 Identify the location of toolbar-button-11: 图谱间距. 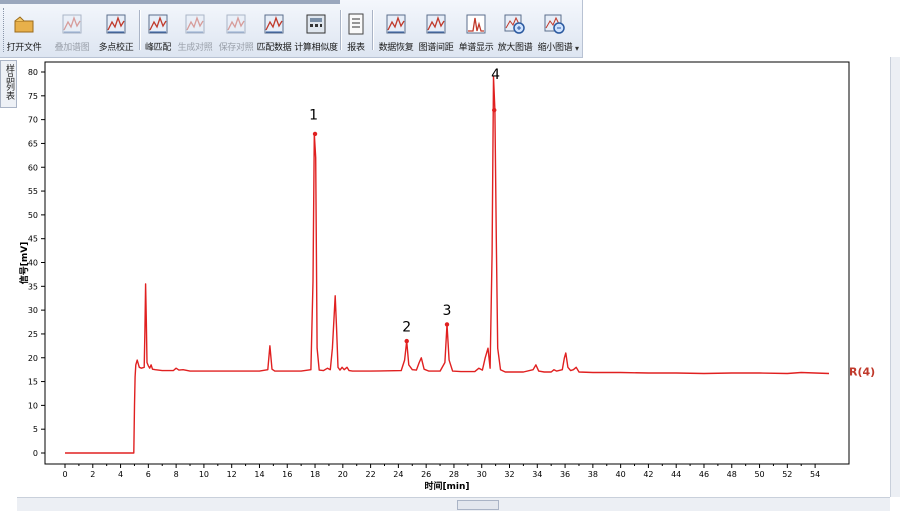
(436, 31).